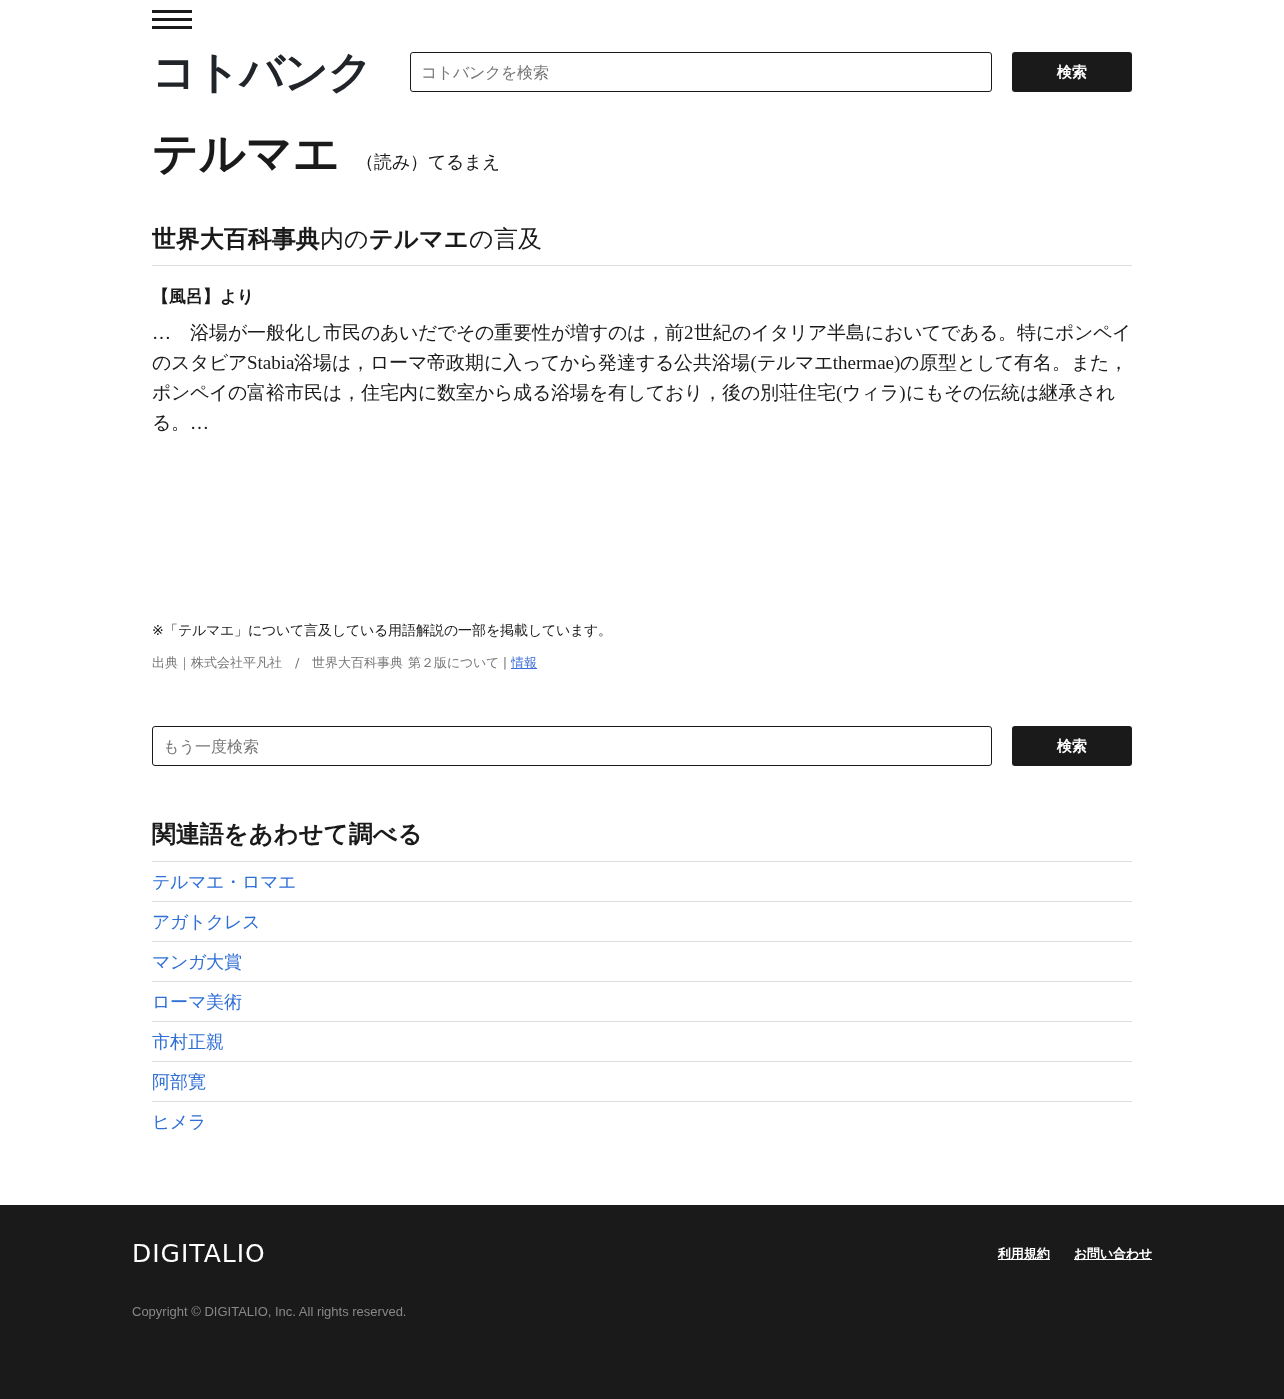 This screenshot has height=1399, width=1284. I want to click on footer-logo: DIGITALIO, so click(199, 1254).